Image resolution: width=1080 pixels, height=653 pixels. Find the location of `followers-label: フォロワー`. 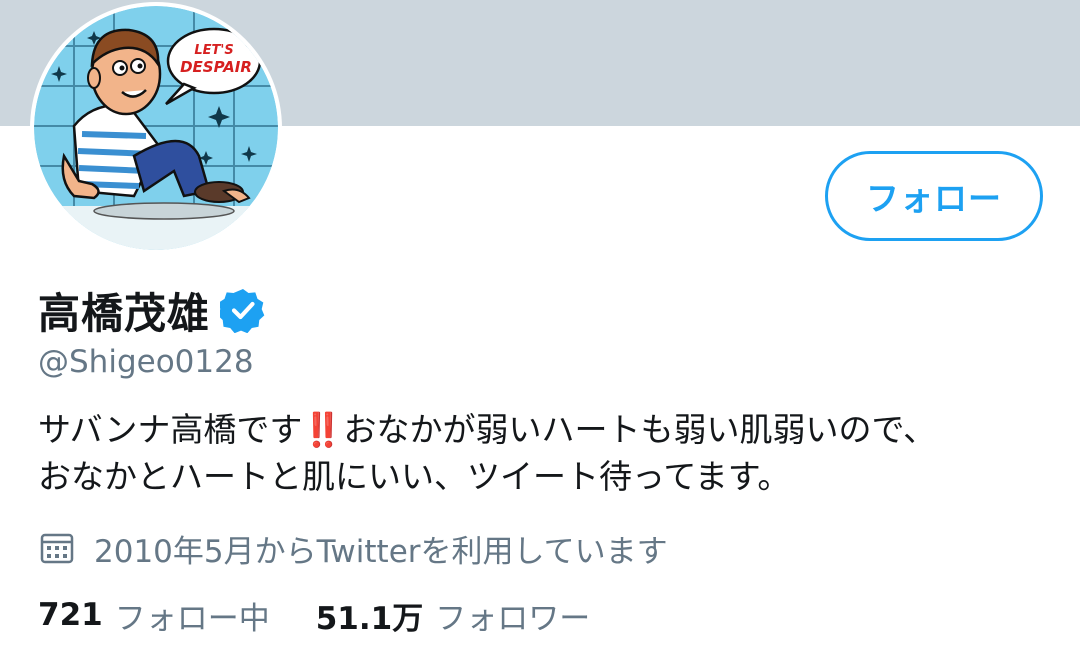

followers-label: フォロワー is located at coordinates (513, 618).